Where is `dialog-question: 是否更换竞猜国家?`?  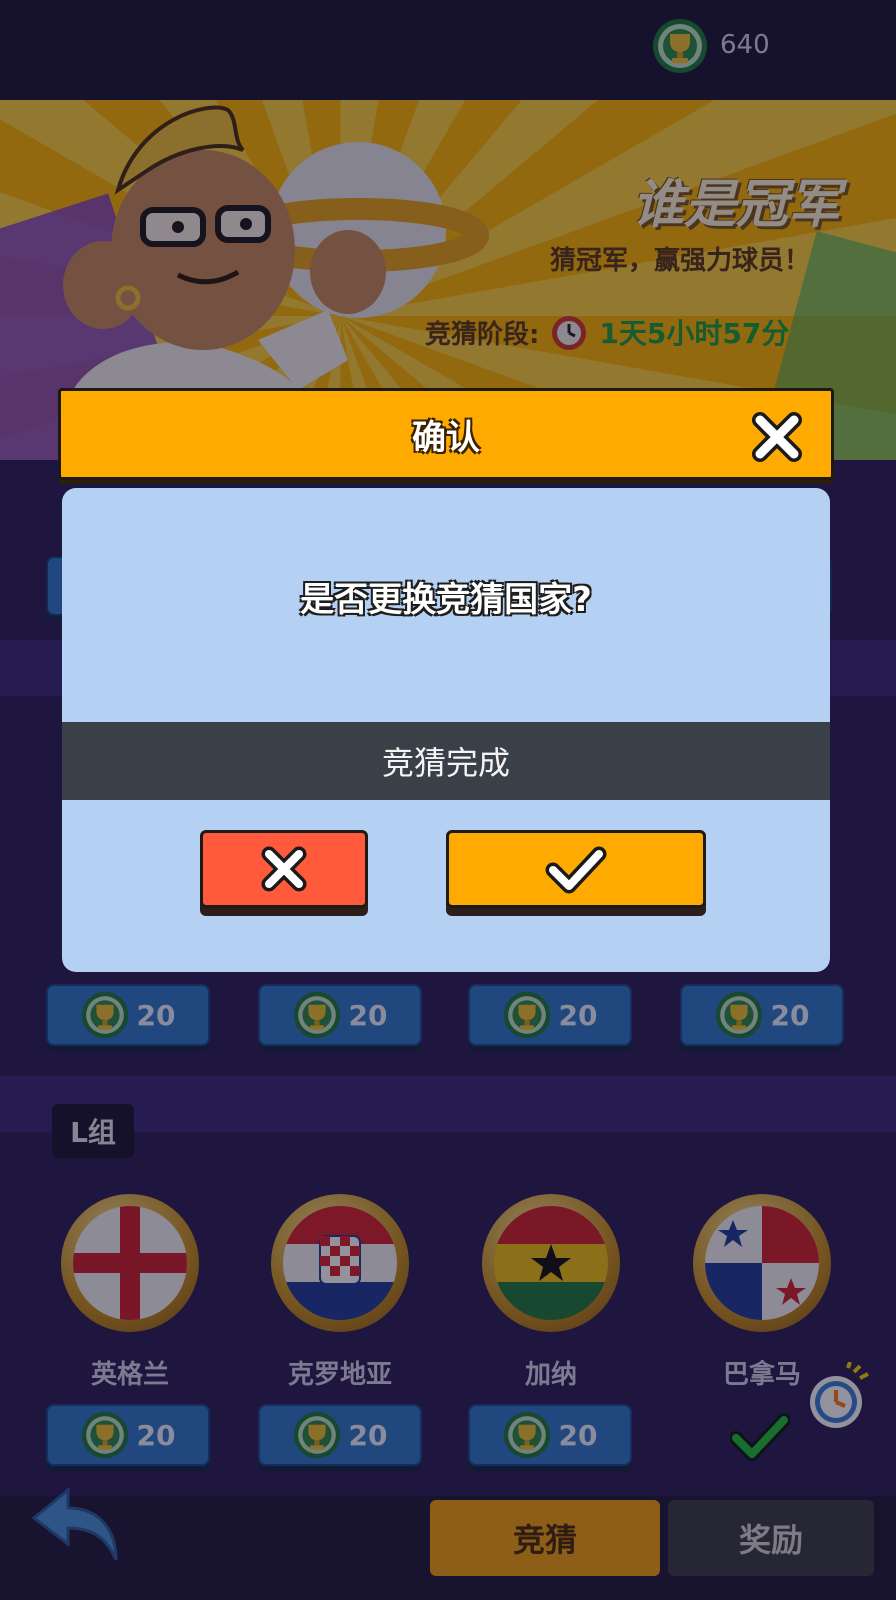 dialog-question: 是否更换竞猜国家? is located at coordinates (446, 600).